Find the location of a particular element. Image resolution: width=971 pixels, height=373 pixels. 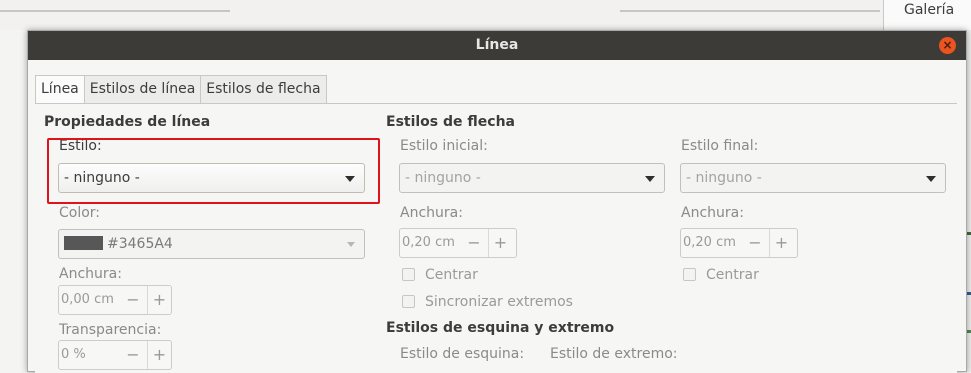

gallery-tab-label: Galería is located at coordinates (929, 10).